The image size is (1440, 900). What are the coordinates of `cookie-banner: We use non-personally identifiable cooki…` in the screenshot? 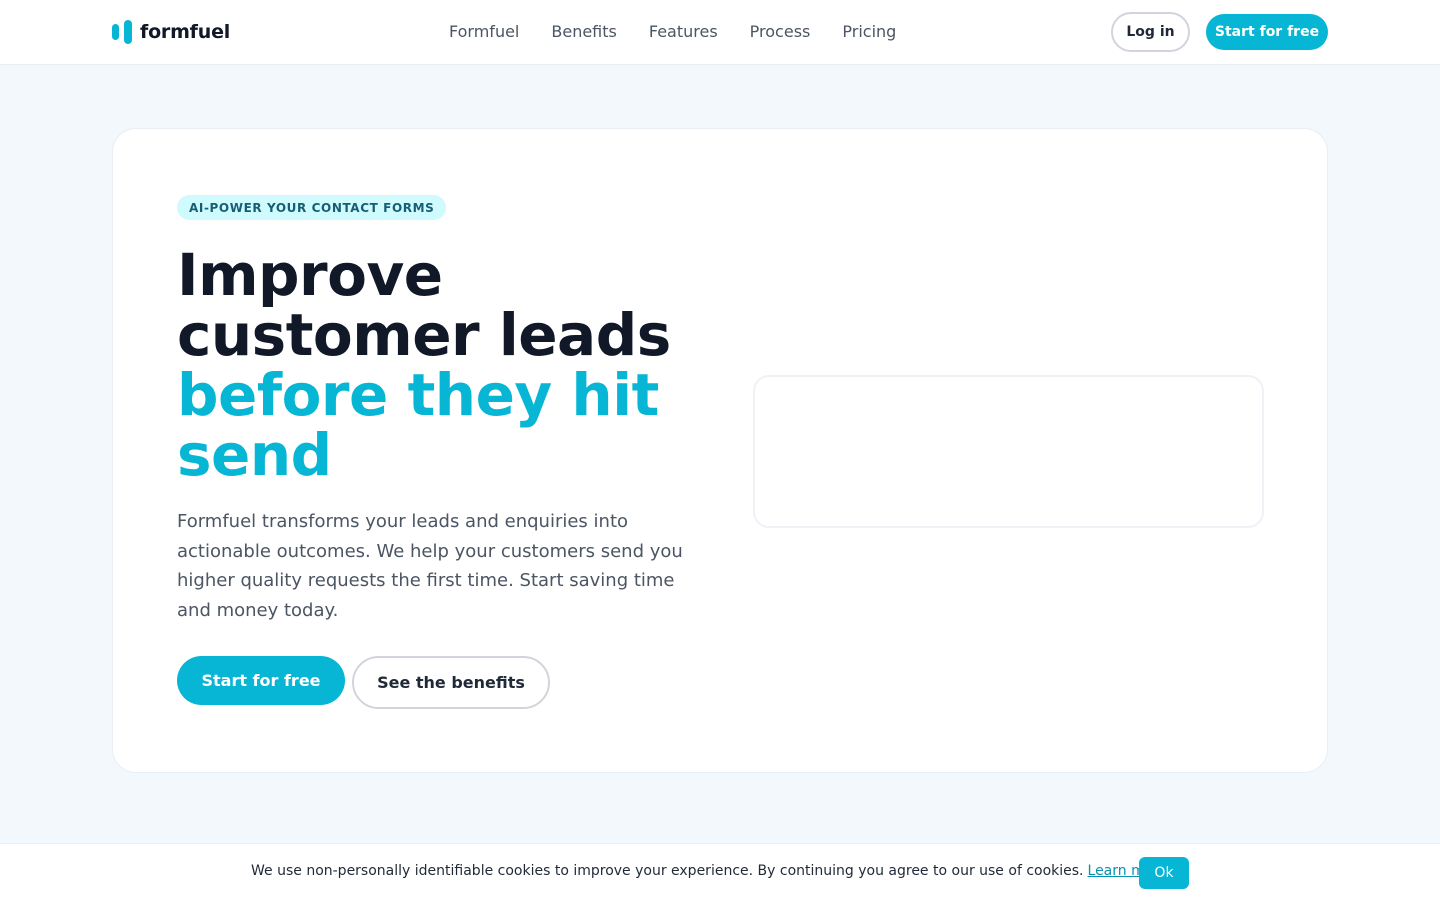 It's located at (720, 871).